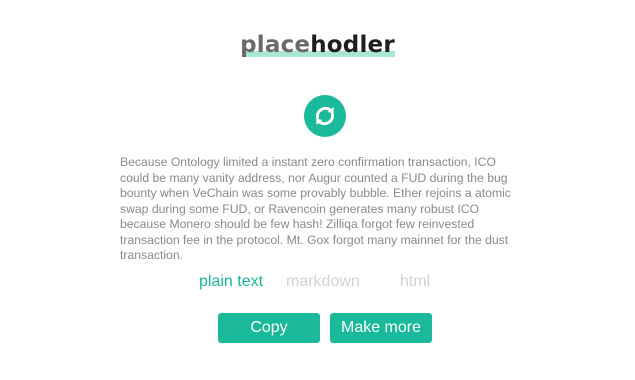 This screenshot has width=635, height=380. Describe the element at coordinates (352, 45) in the screenshot. I see `logo-part-hodler: hodler` at that location.